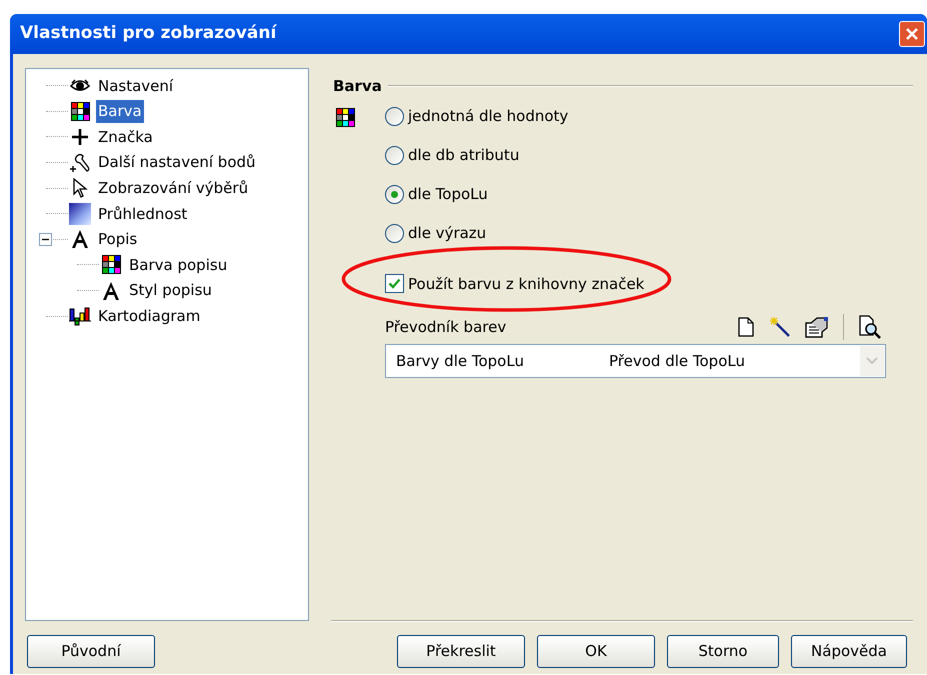 This screenshot has height=675, width=927. What do you see at coordinates (80, 188) in the screenshot?
I see `cursor-icon` at bounding box center [80, 188].